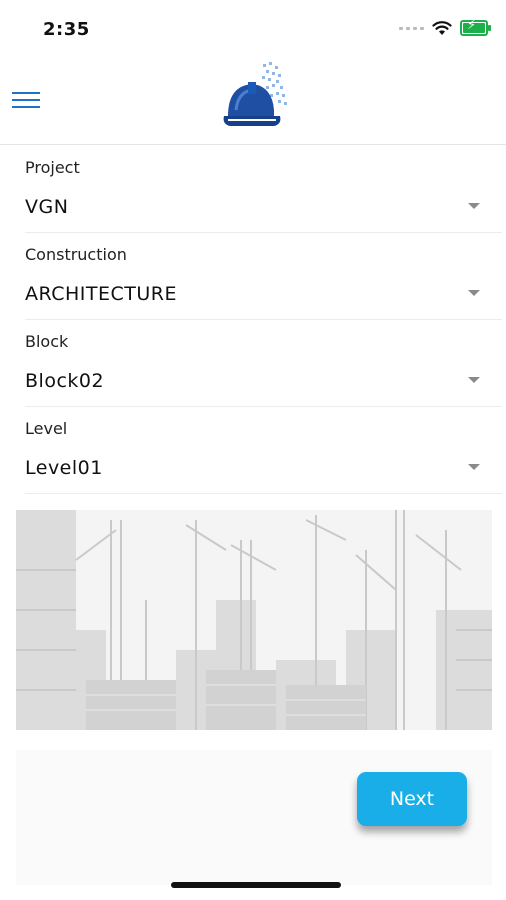 The width and height of the screenshot is (506, 900). Describe the element at coordinates (66, 29) in the screenshot. I see `status-time: 2:35` at that location.